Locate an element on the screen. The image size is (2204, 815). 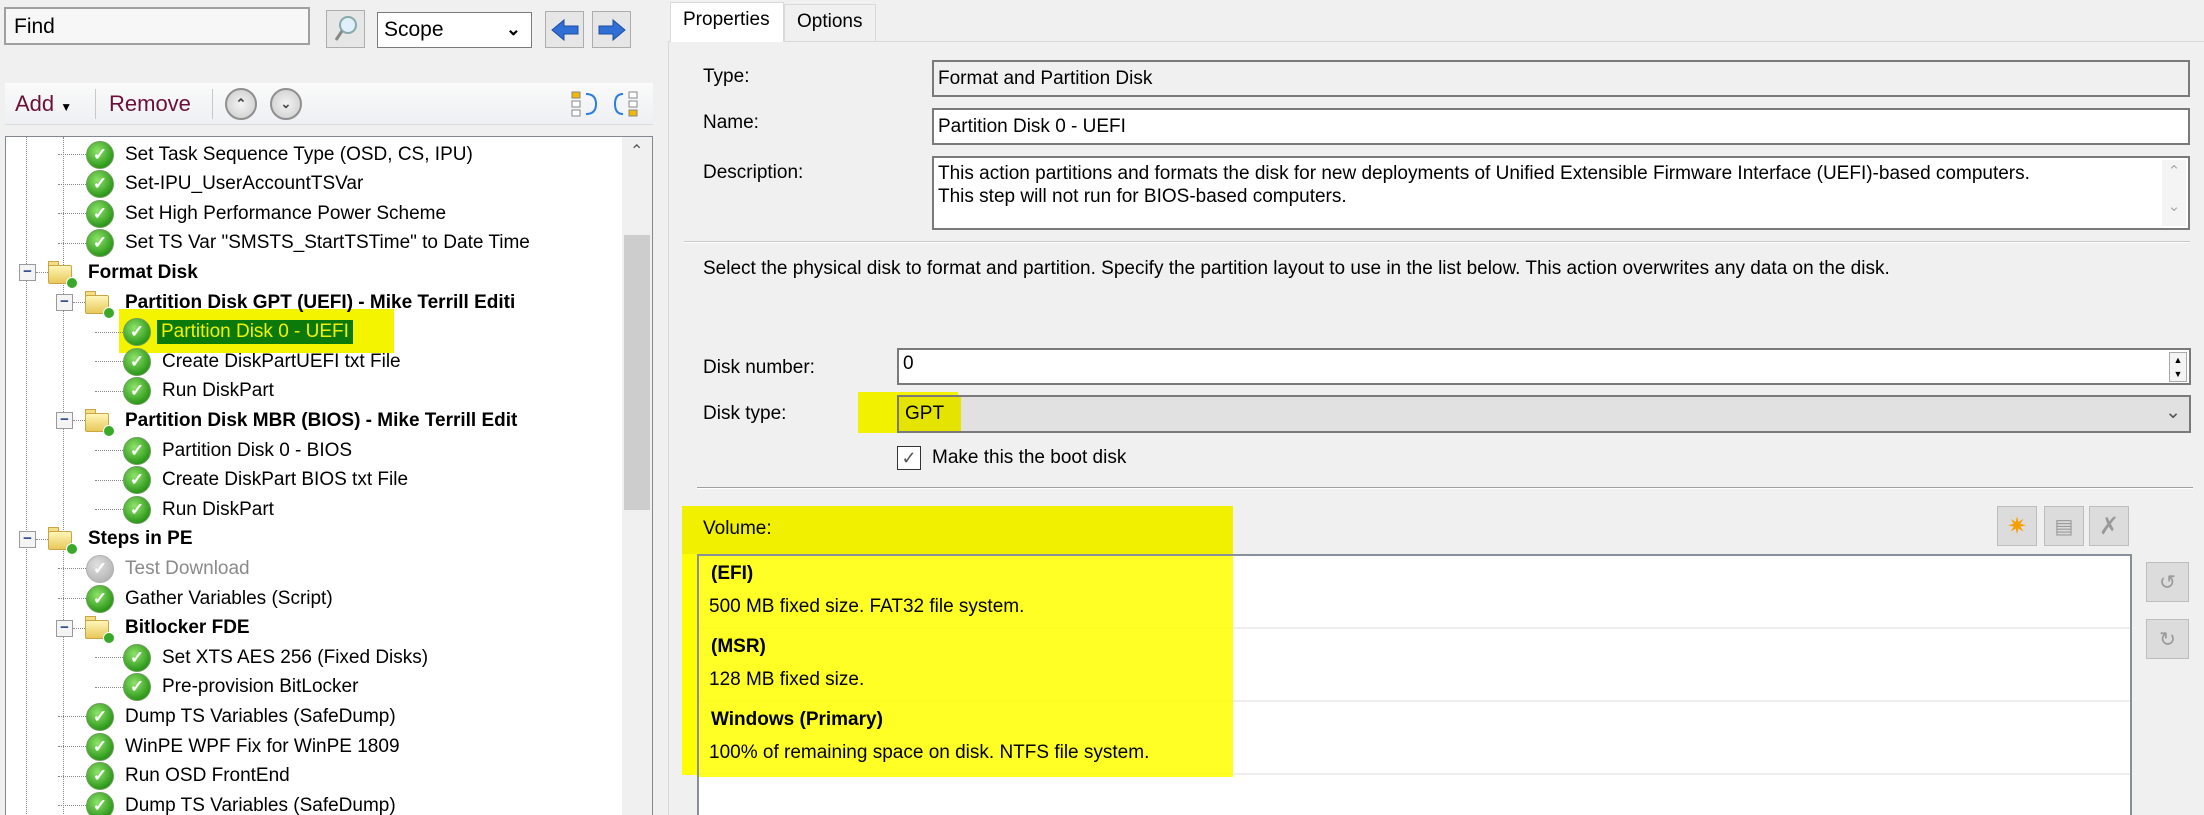
remove-button: Remove is located at coordinates (150, 104).